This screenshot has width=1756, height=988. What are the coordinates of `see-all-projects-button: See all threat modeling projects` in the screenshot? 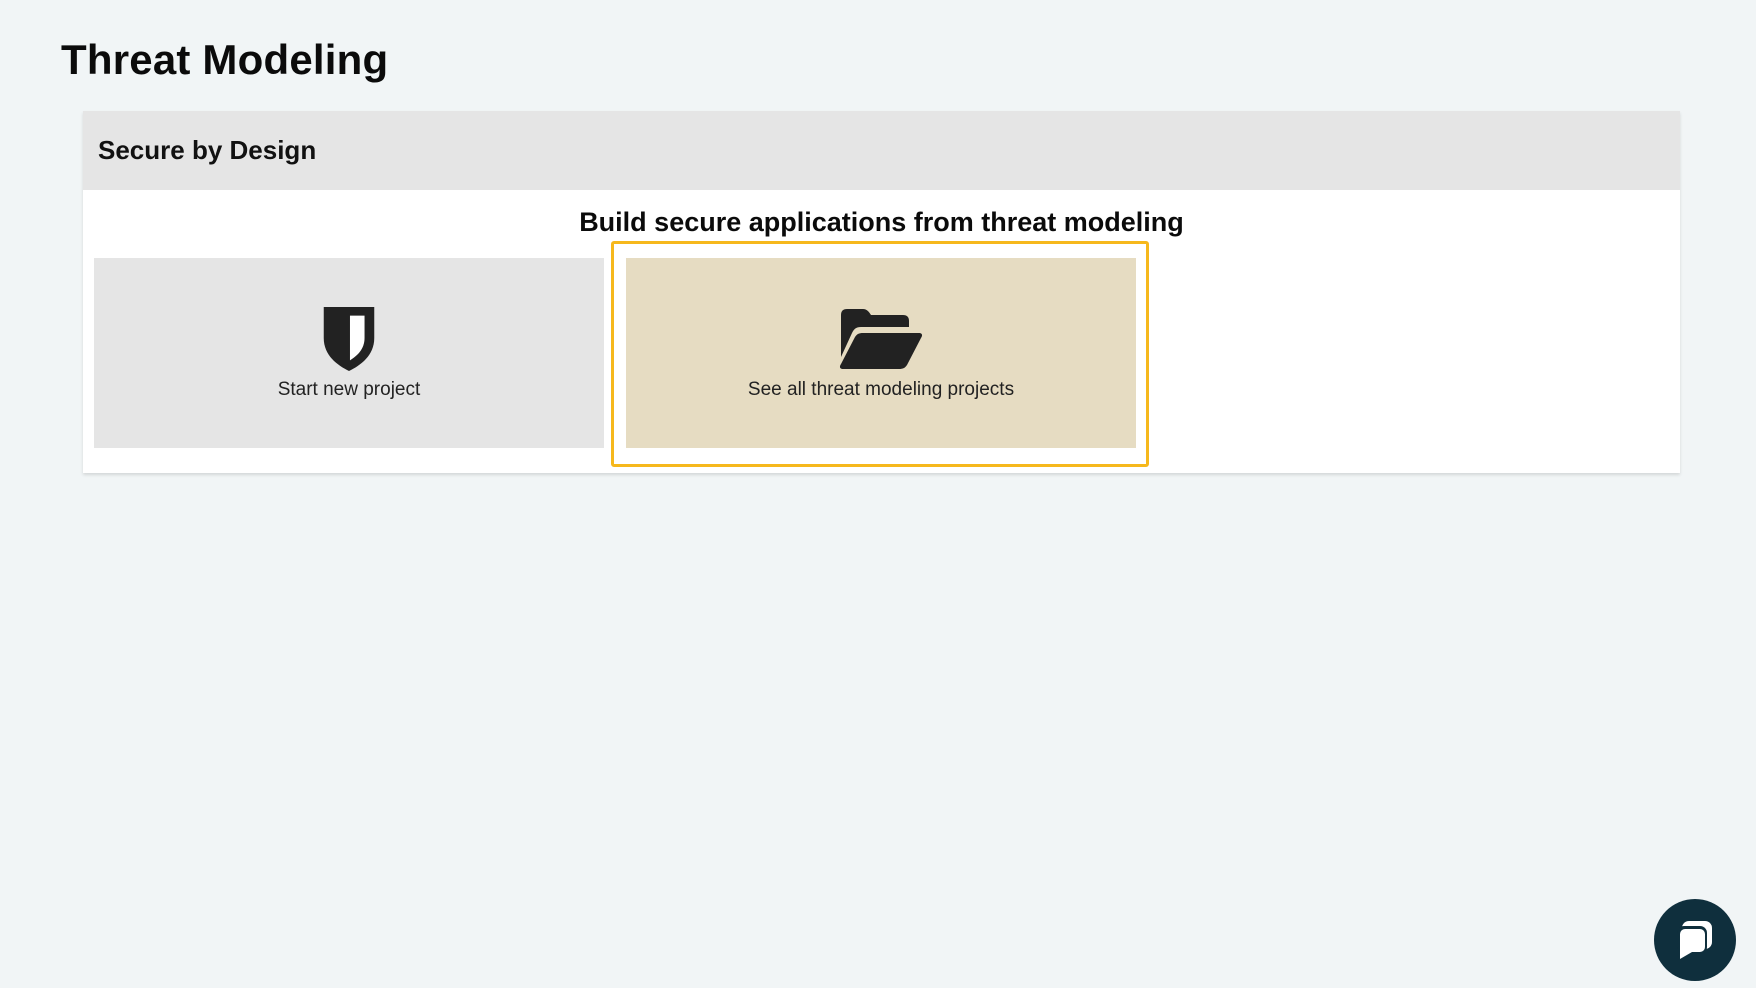 It's located at (881, 353).